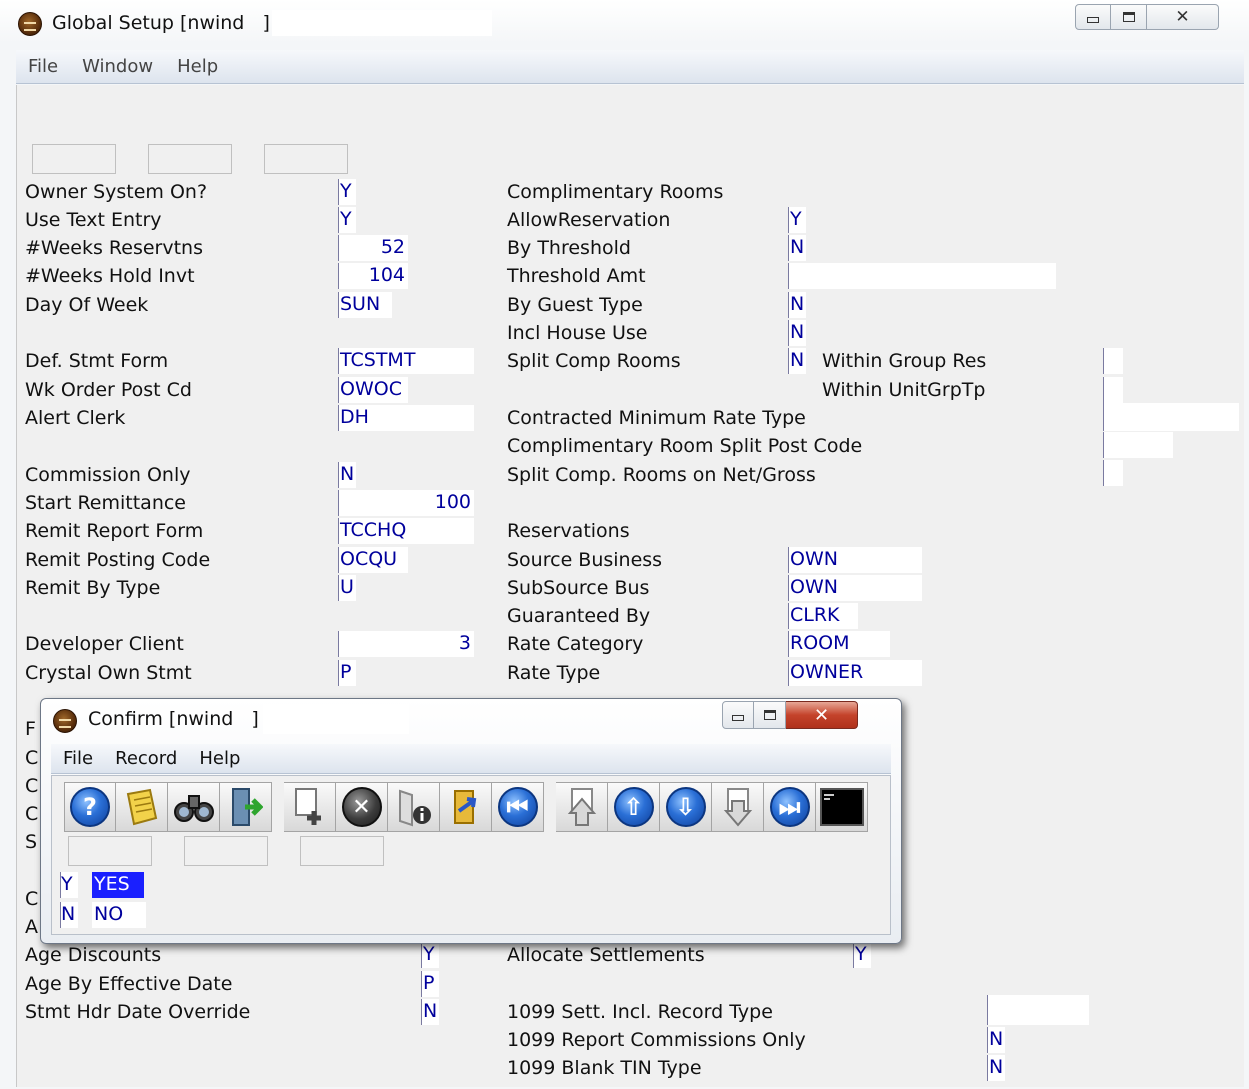 Image resolution: width=1249 pixels, height=1089 pixels. What do you see at coordinates (1038, 1010) in the screenshot?
I see `1099-sett-incl-record-type-field` at bounding box center [1038, 1010].